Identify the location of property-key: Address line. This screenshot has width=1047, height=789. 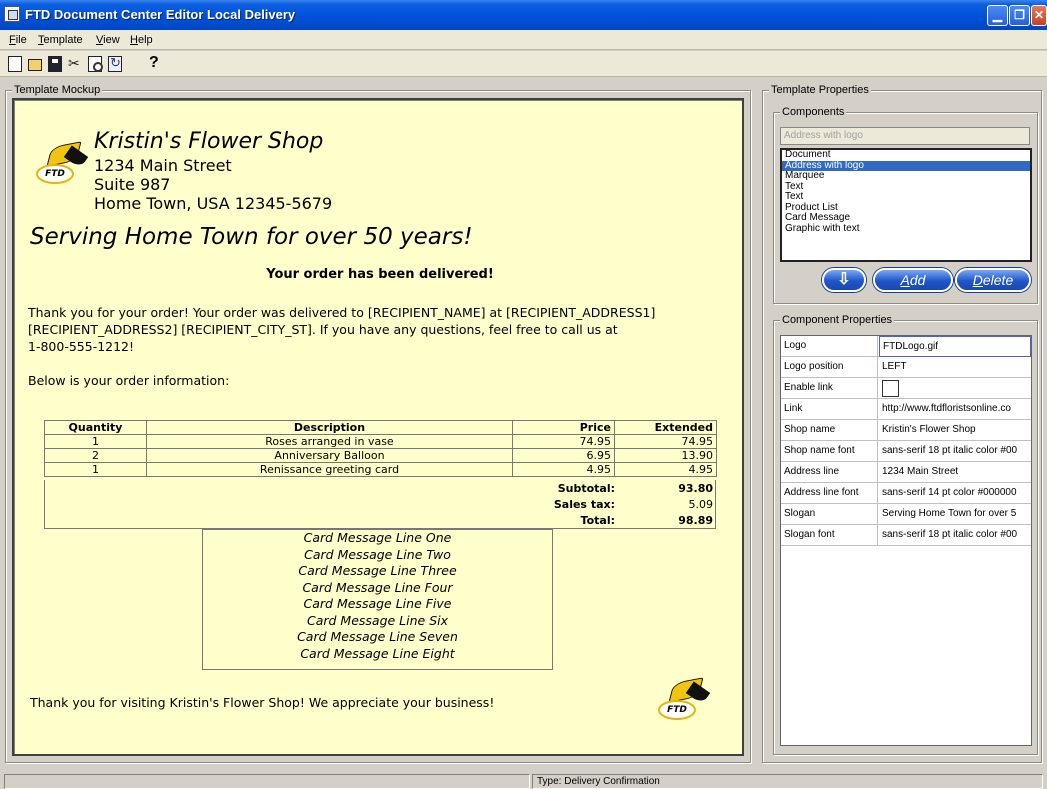
(829, 472).